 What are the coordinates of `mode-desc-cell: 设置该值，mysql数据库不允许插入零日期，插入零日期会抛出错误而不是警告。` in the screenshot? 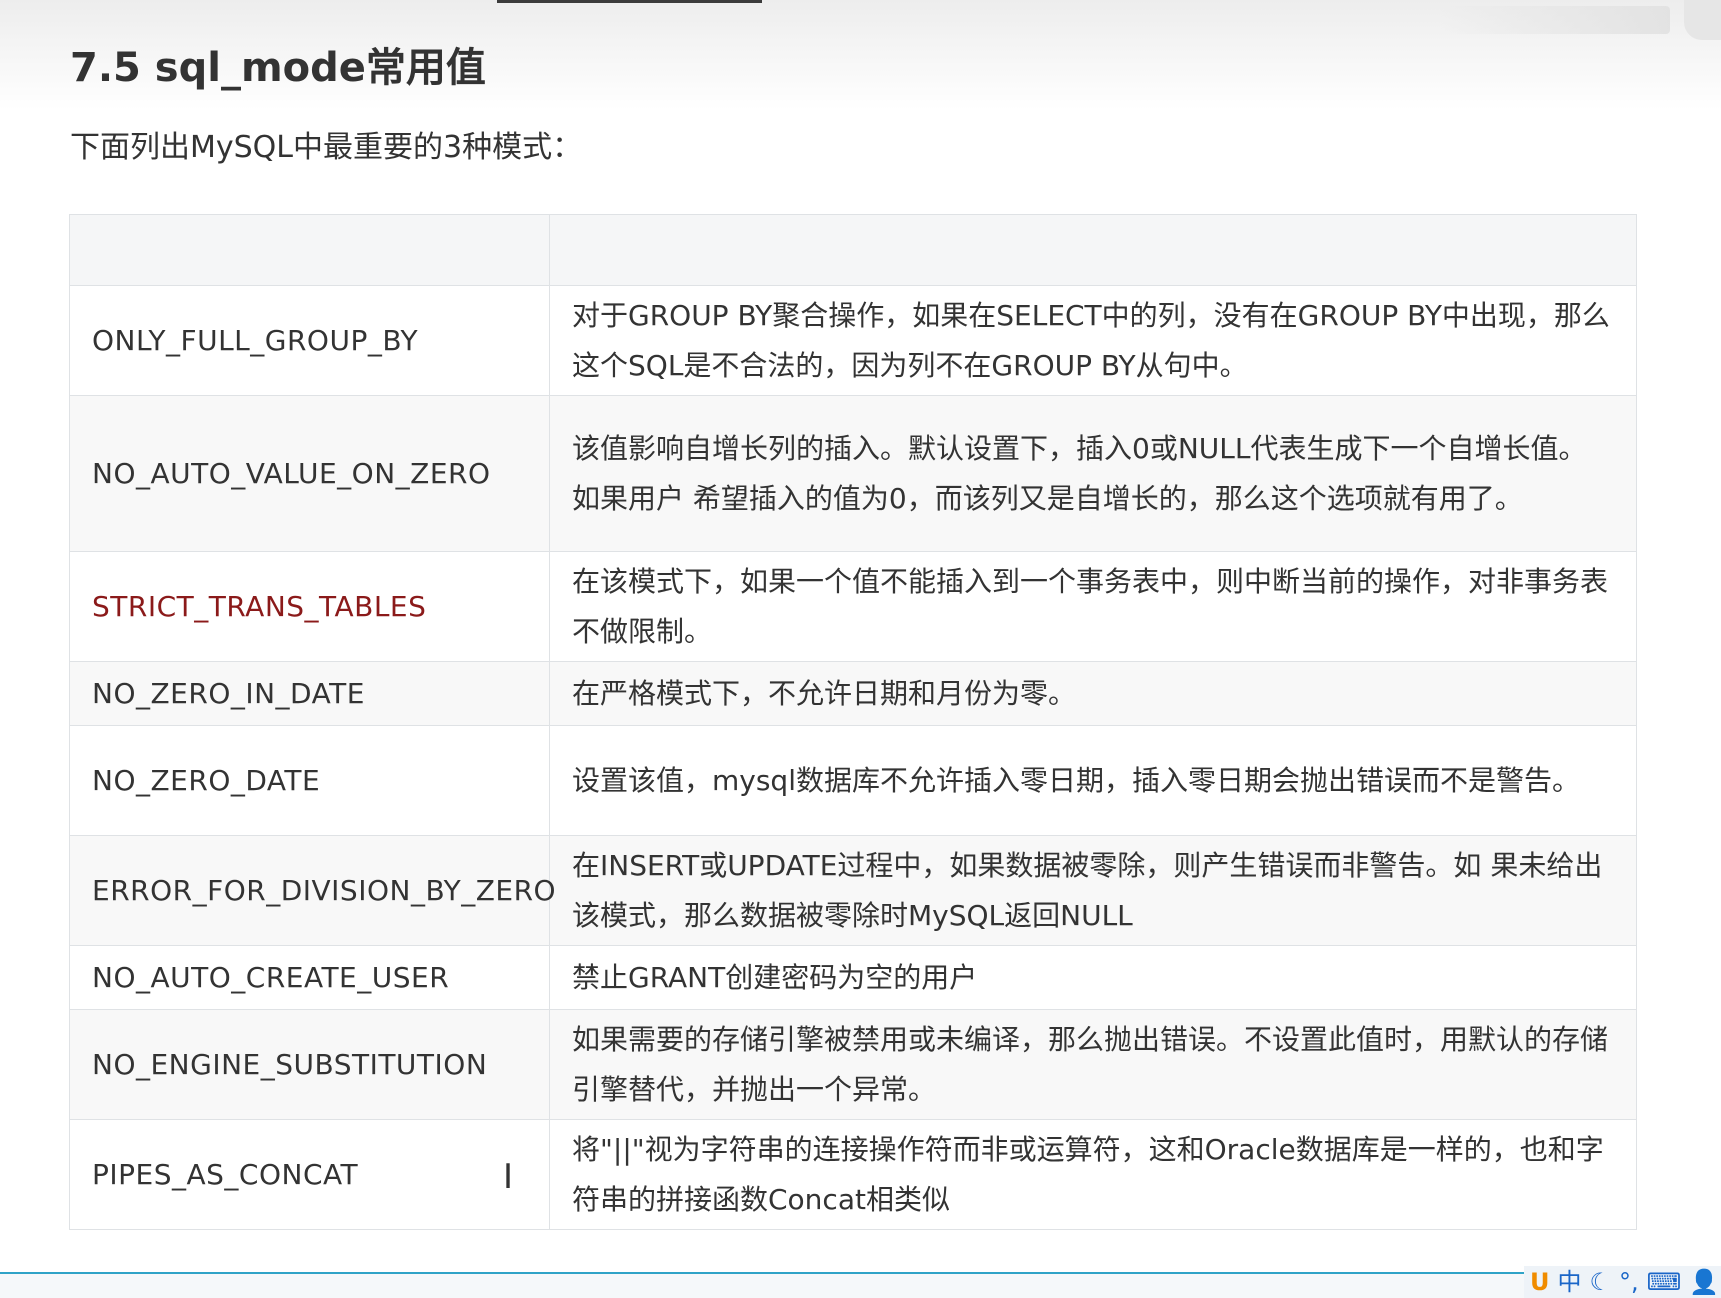 It's located at (1093, 780).